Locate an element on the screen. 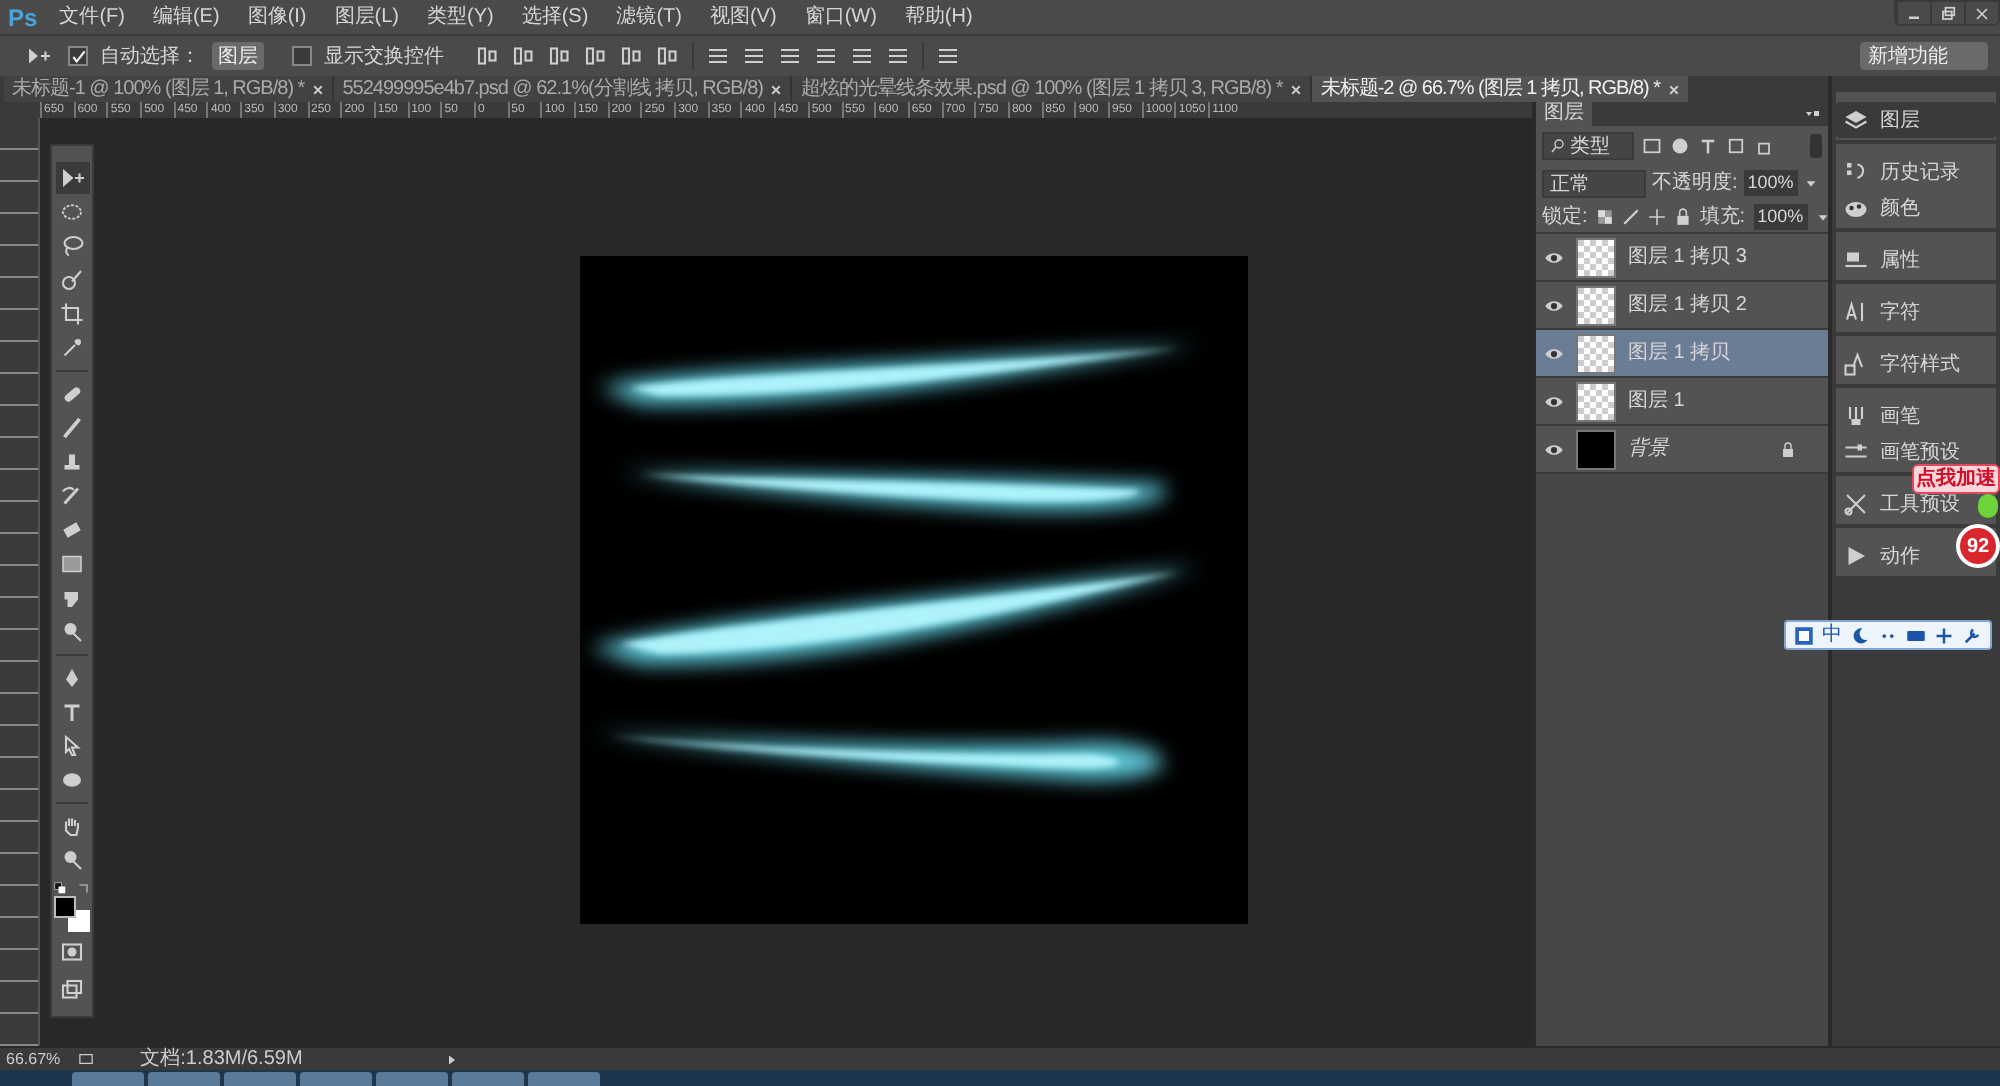  workspace-dropdown: 新增功能 is located at coordinates (1924, 56).